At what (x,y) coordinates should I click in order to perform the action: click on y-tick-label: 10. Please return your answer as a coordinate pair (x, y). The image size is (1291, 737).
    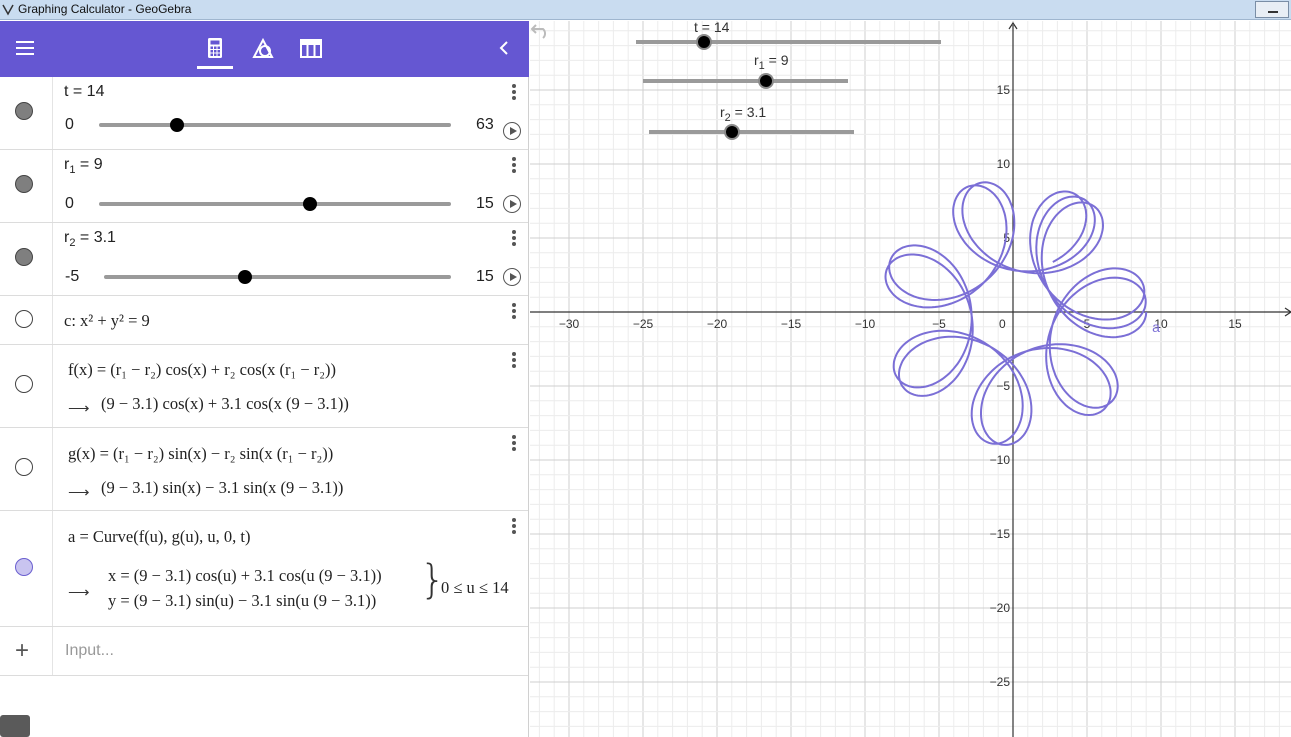
    Looking at the image, I should click on (1004, 164).